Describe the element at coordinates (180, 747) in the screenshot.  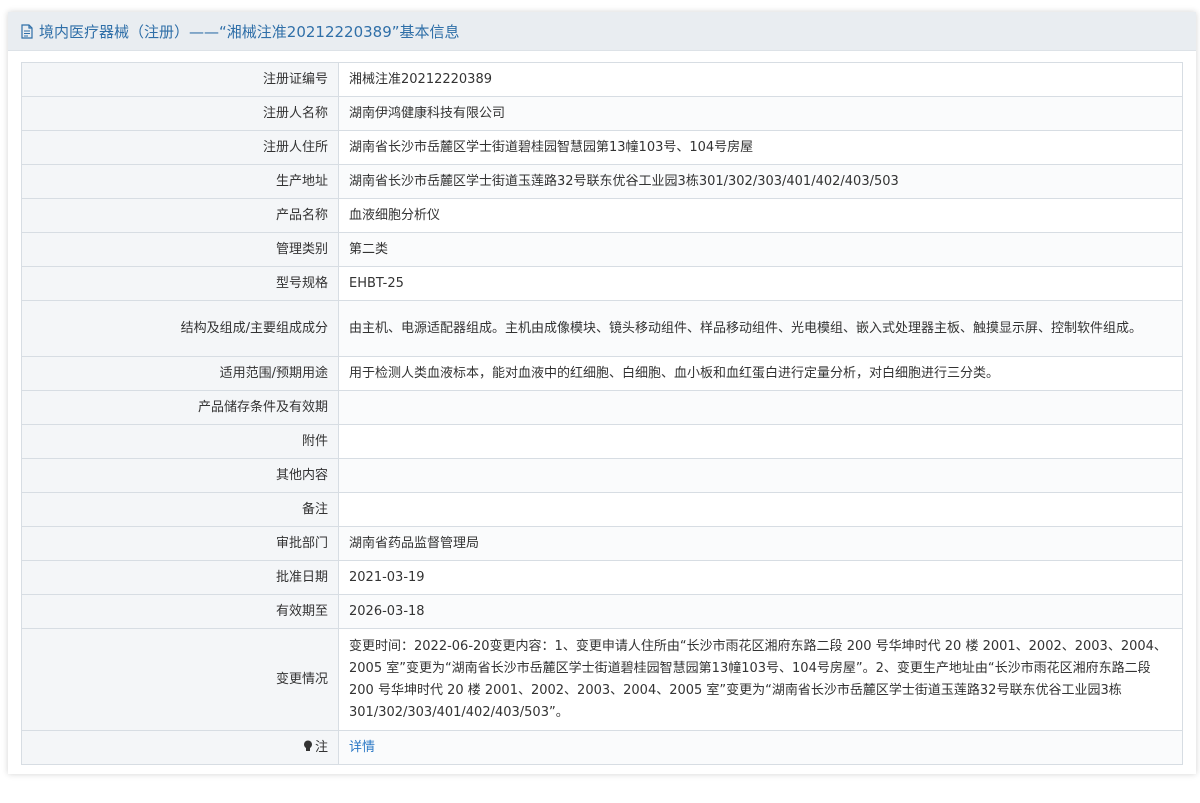
I see `note-label-cell: 注` at that location.